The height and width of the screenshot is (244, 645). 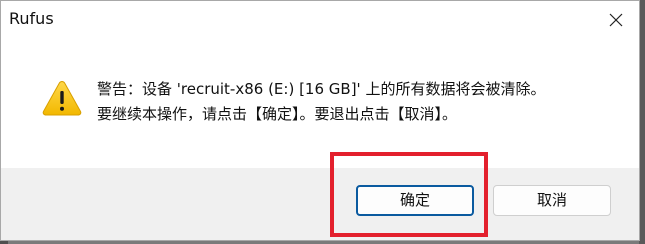 I want to click on close-button, so click(x=616, y=20).